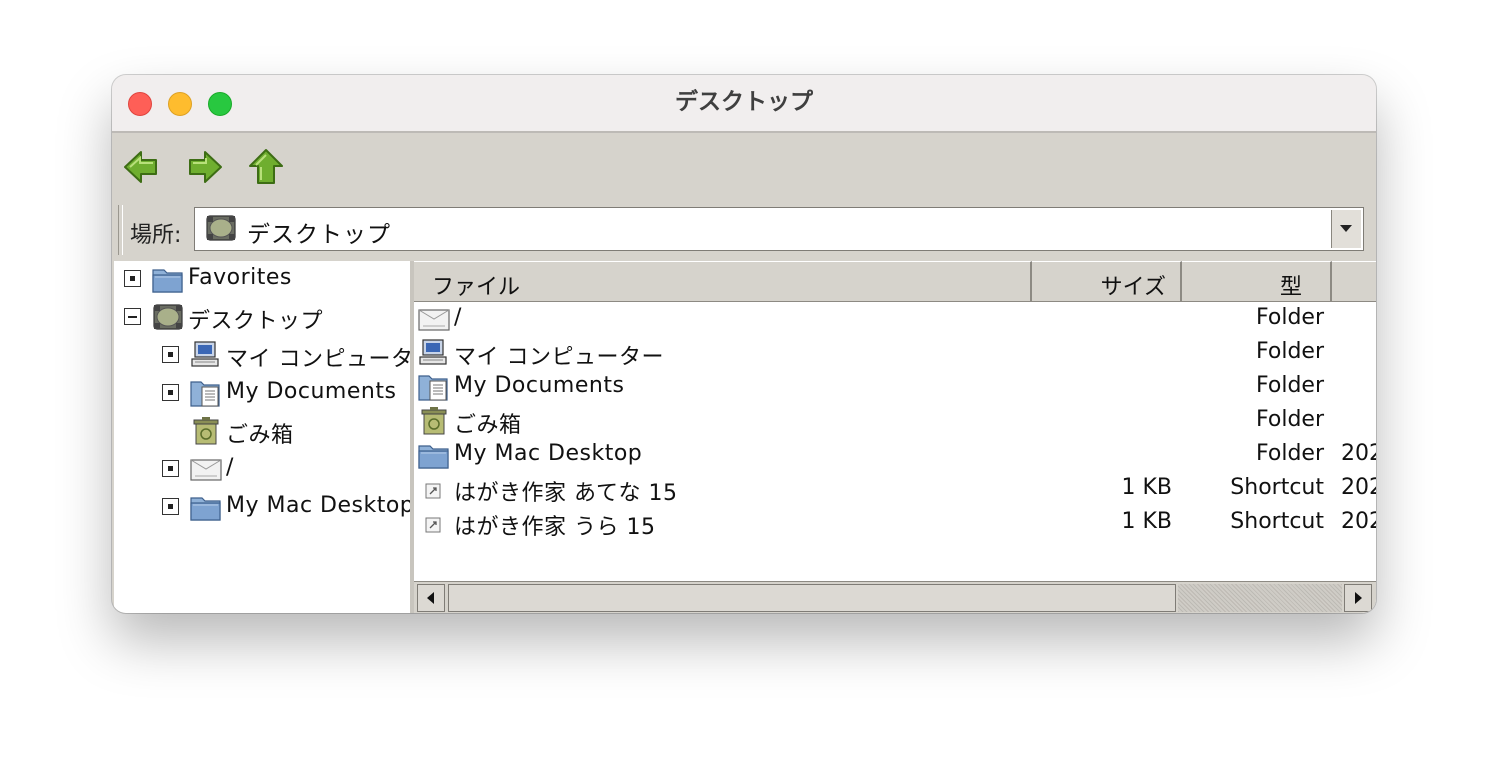 This screenshot has height=762, width=1488. Describe the element at coordinates (895, 320) in the screenshot. I see `file-row: / Folder` at that location.